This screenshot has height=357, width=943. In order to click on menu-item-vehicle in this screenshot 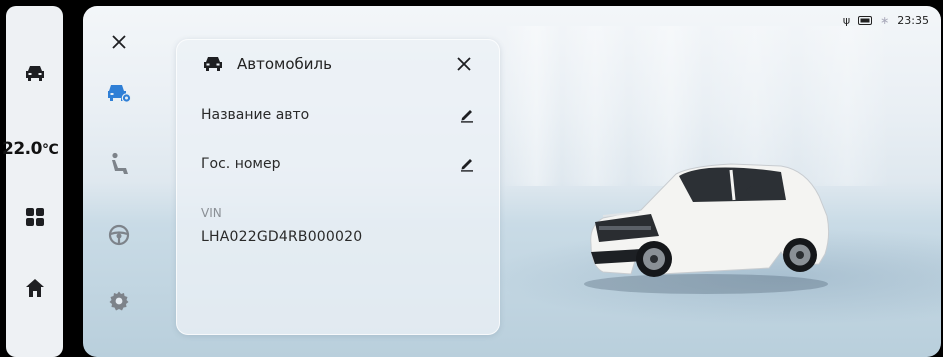, I will do `click(119, 93)`.